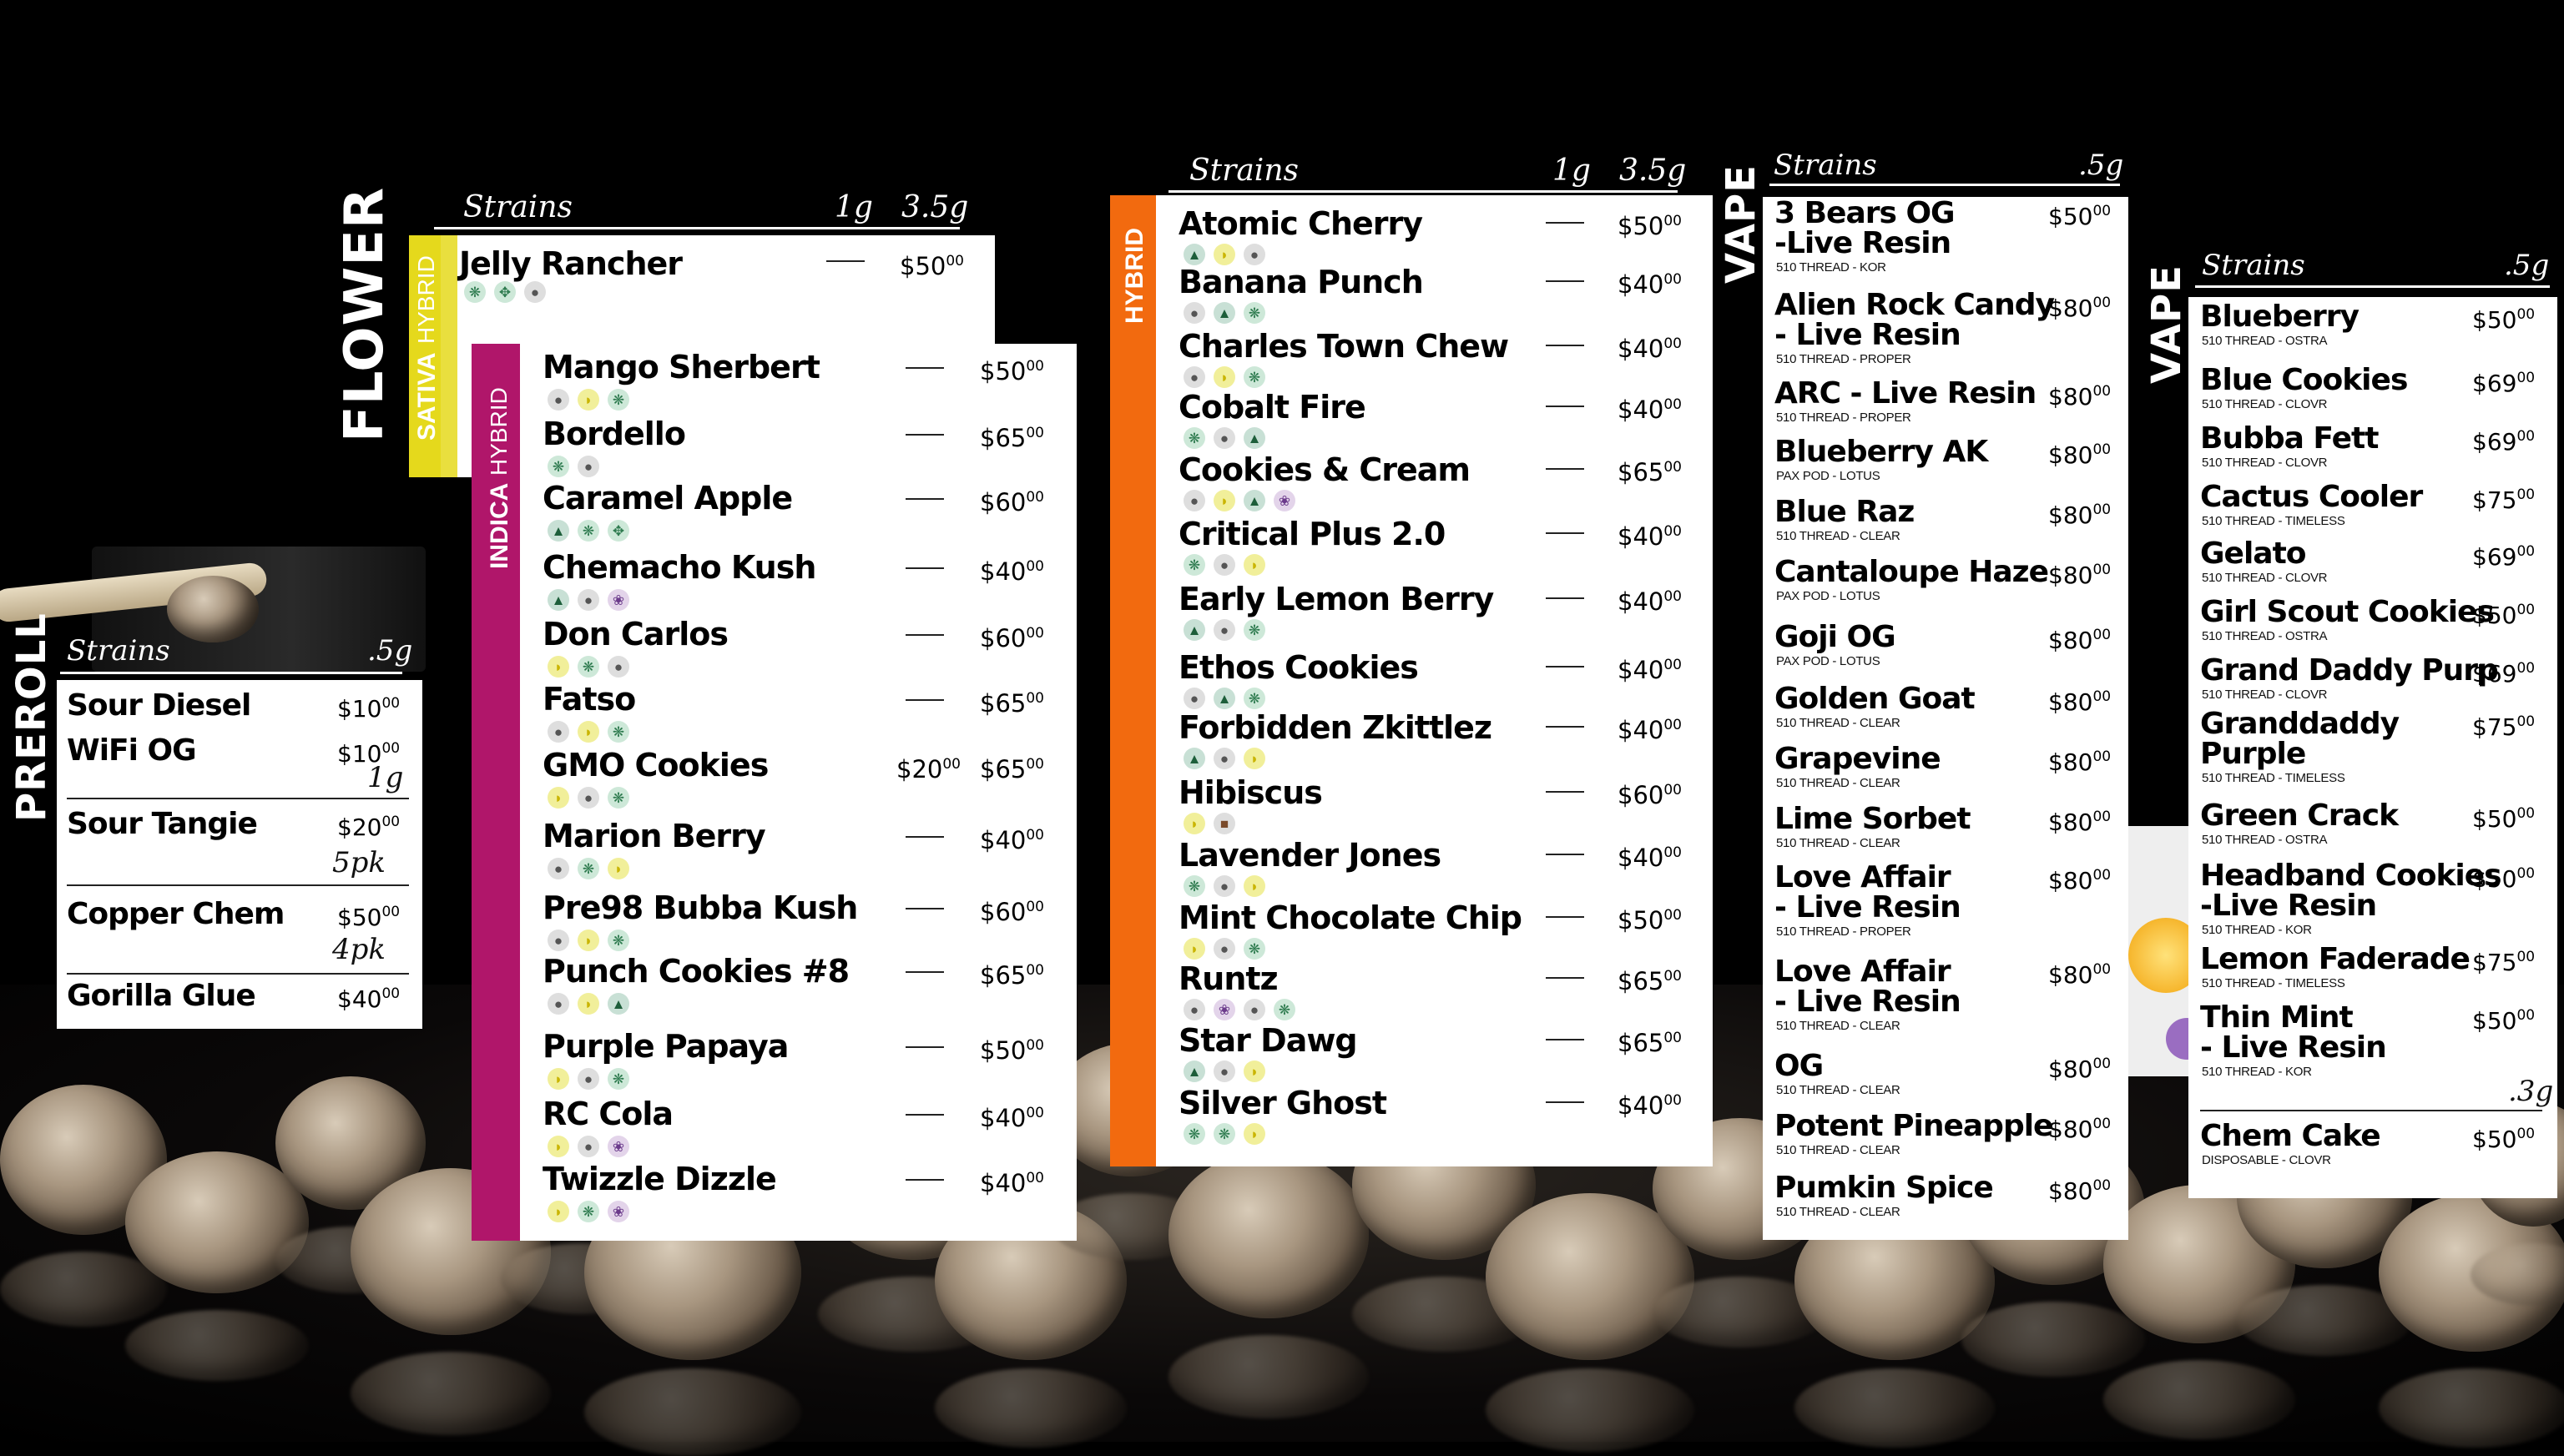 The width and height of the screenshot is (2564, 1456). I want to click on strain-name-line2: - Live Resin, so click(1867, 335).